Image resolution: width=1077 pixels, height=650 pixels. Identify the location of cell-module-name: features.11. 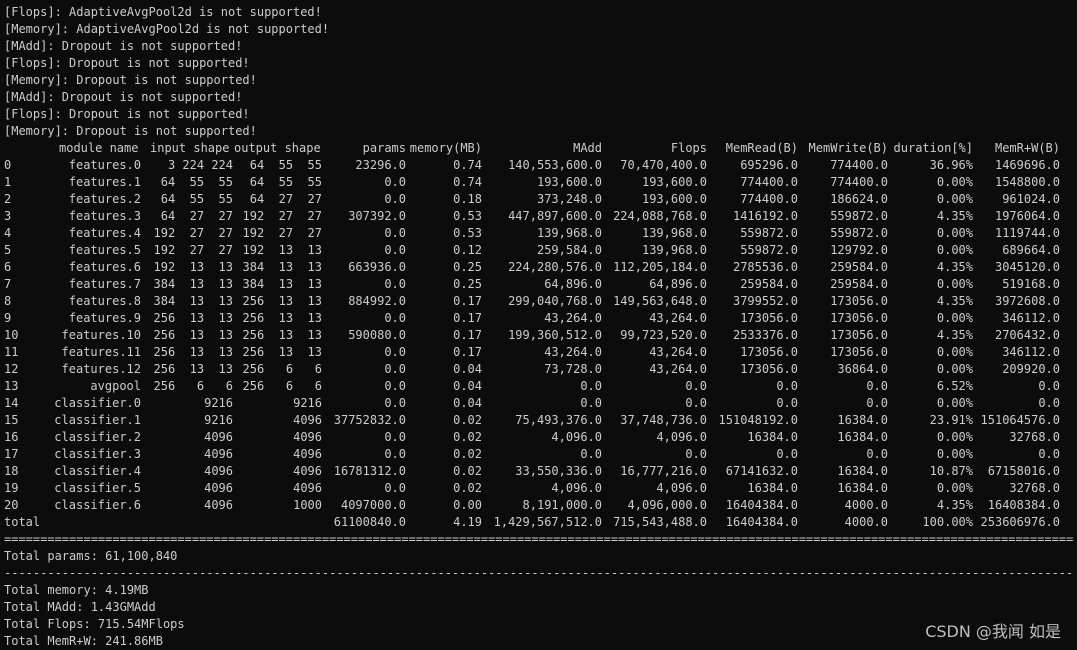
(101, 352).